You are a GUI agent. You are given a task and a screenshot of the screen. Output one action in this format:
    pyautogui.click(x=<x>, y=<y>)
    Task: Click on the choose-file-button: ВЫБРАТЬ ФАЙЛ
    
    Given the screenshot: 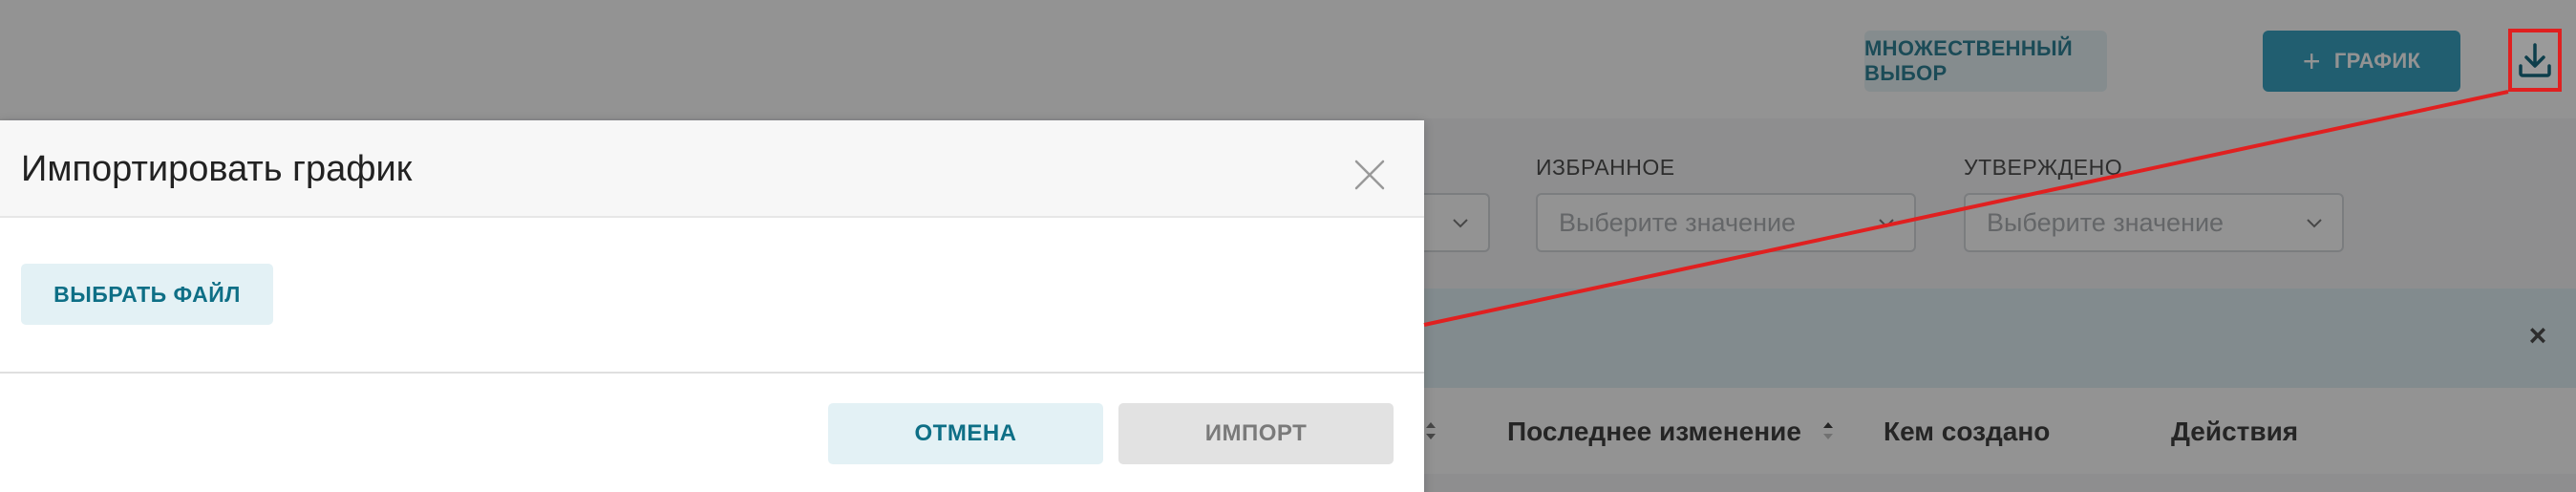 What is the action you would take?
    pyautogui.click(x=147, y=294)
    